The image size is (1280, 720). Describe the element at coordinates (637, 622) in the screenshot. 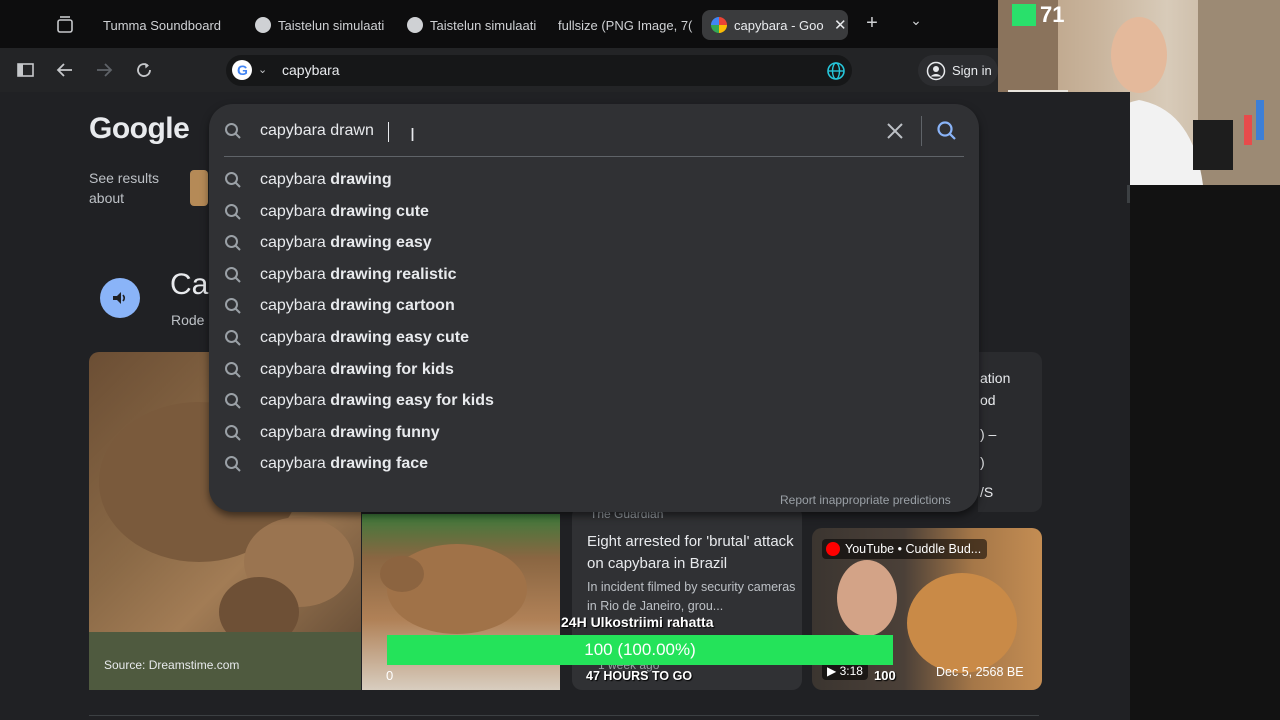

I see `overlay-goal-title: 24H Ulkostriimi rahatta` at that location.